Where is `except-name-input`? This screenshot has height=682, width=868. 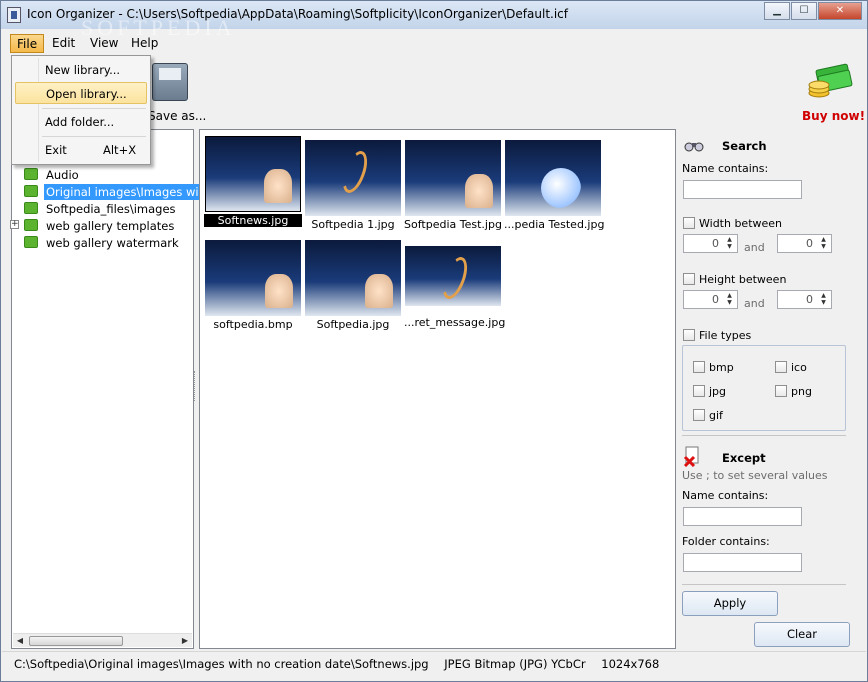
except-name-input is located at coordinates (742, 516).